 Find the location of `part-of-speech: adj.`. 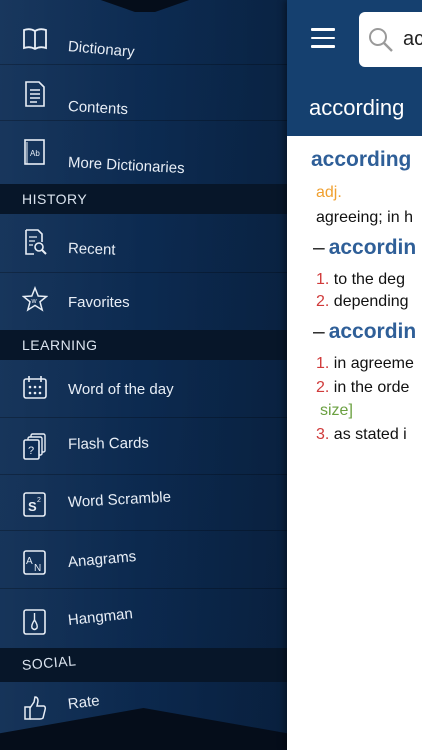

part-of-speech: adj. is located at coordinates (329, 192).